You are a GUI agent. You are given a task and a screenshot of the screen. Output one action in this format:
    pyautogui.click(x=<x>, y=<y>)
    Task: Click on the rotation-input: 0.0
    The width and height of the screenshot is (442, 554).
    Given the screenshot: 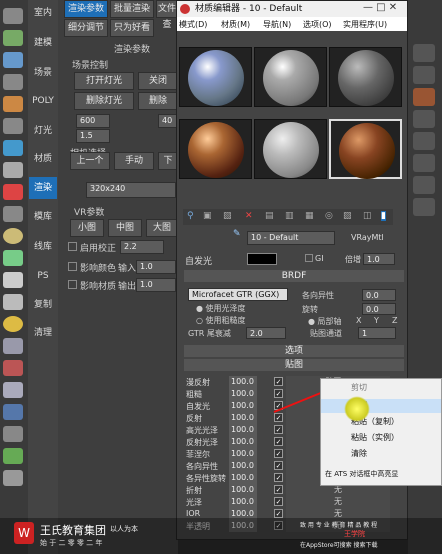 What is the action you would take?
    pyautogui.click(x=379, y=309)
    